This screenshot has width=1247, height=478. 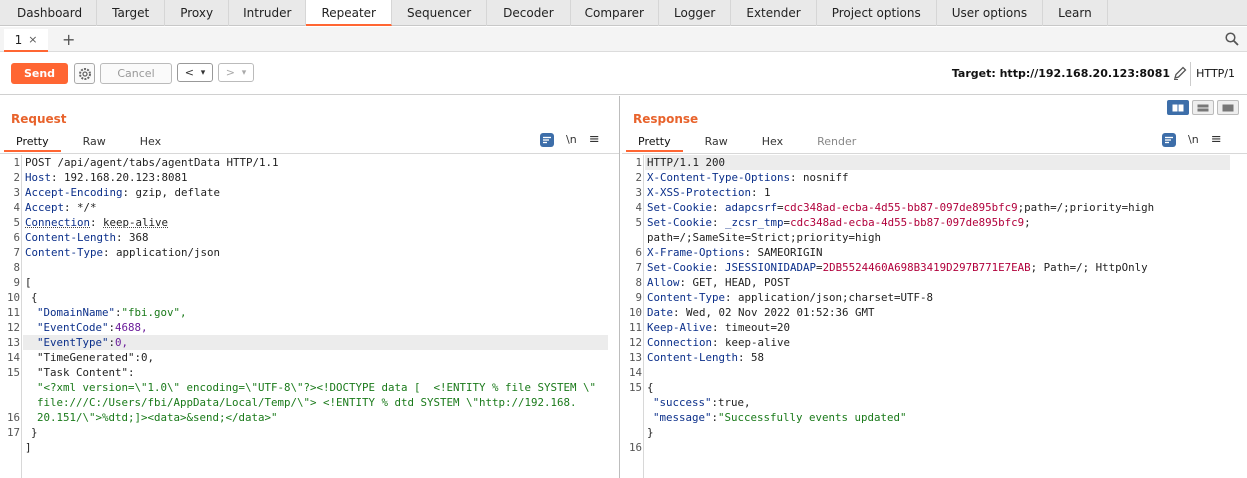 What do you see at coordinates (1215, 73) in the screenshot?
I see `http-version-toggle: HTTP/1` at bounding box center [1215, 73].